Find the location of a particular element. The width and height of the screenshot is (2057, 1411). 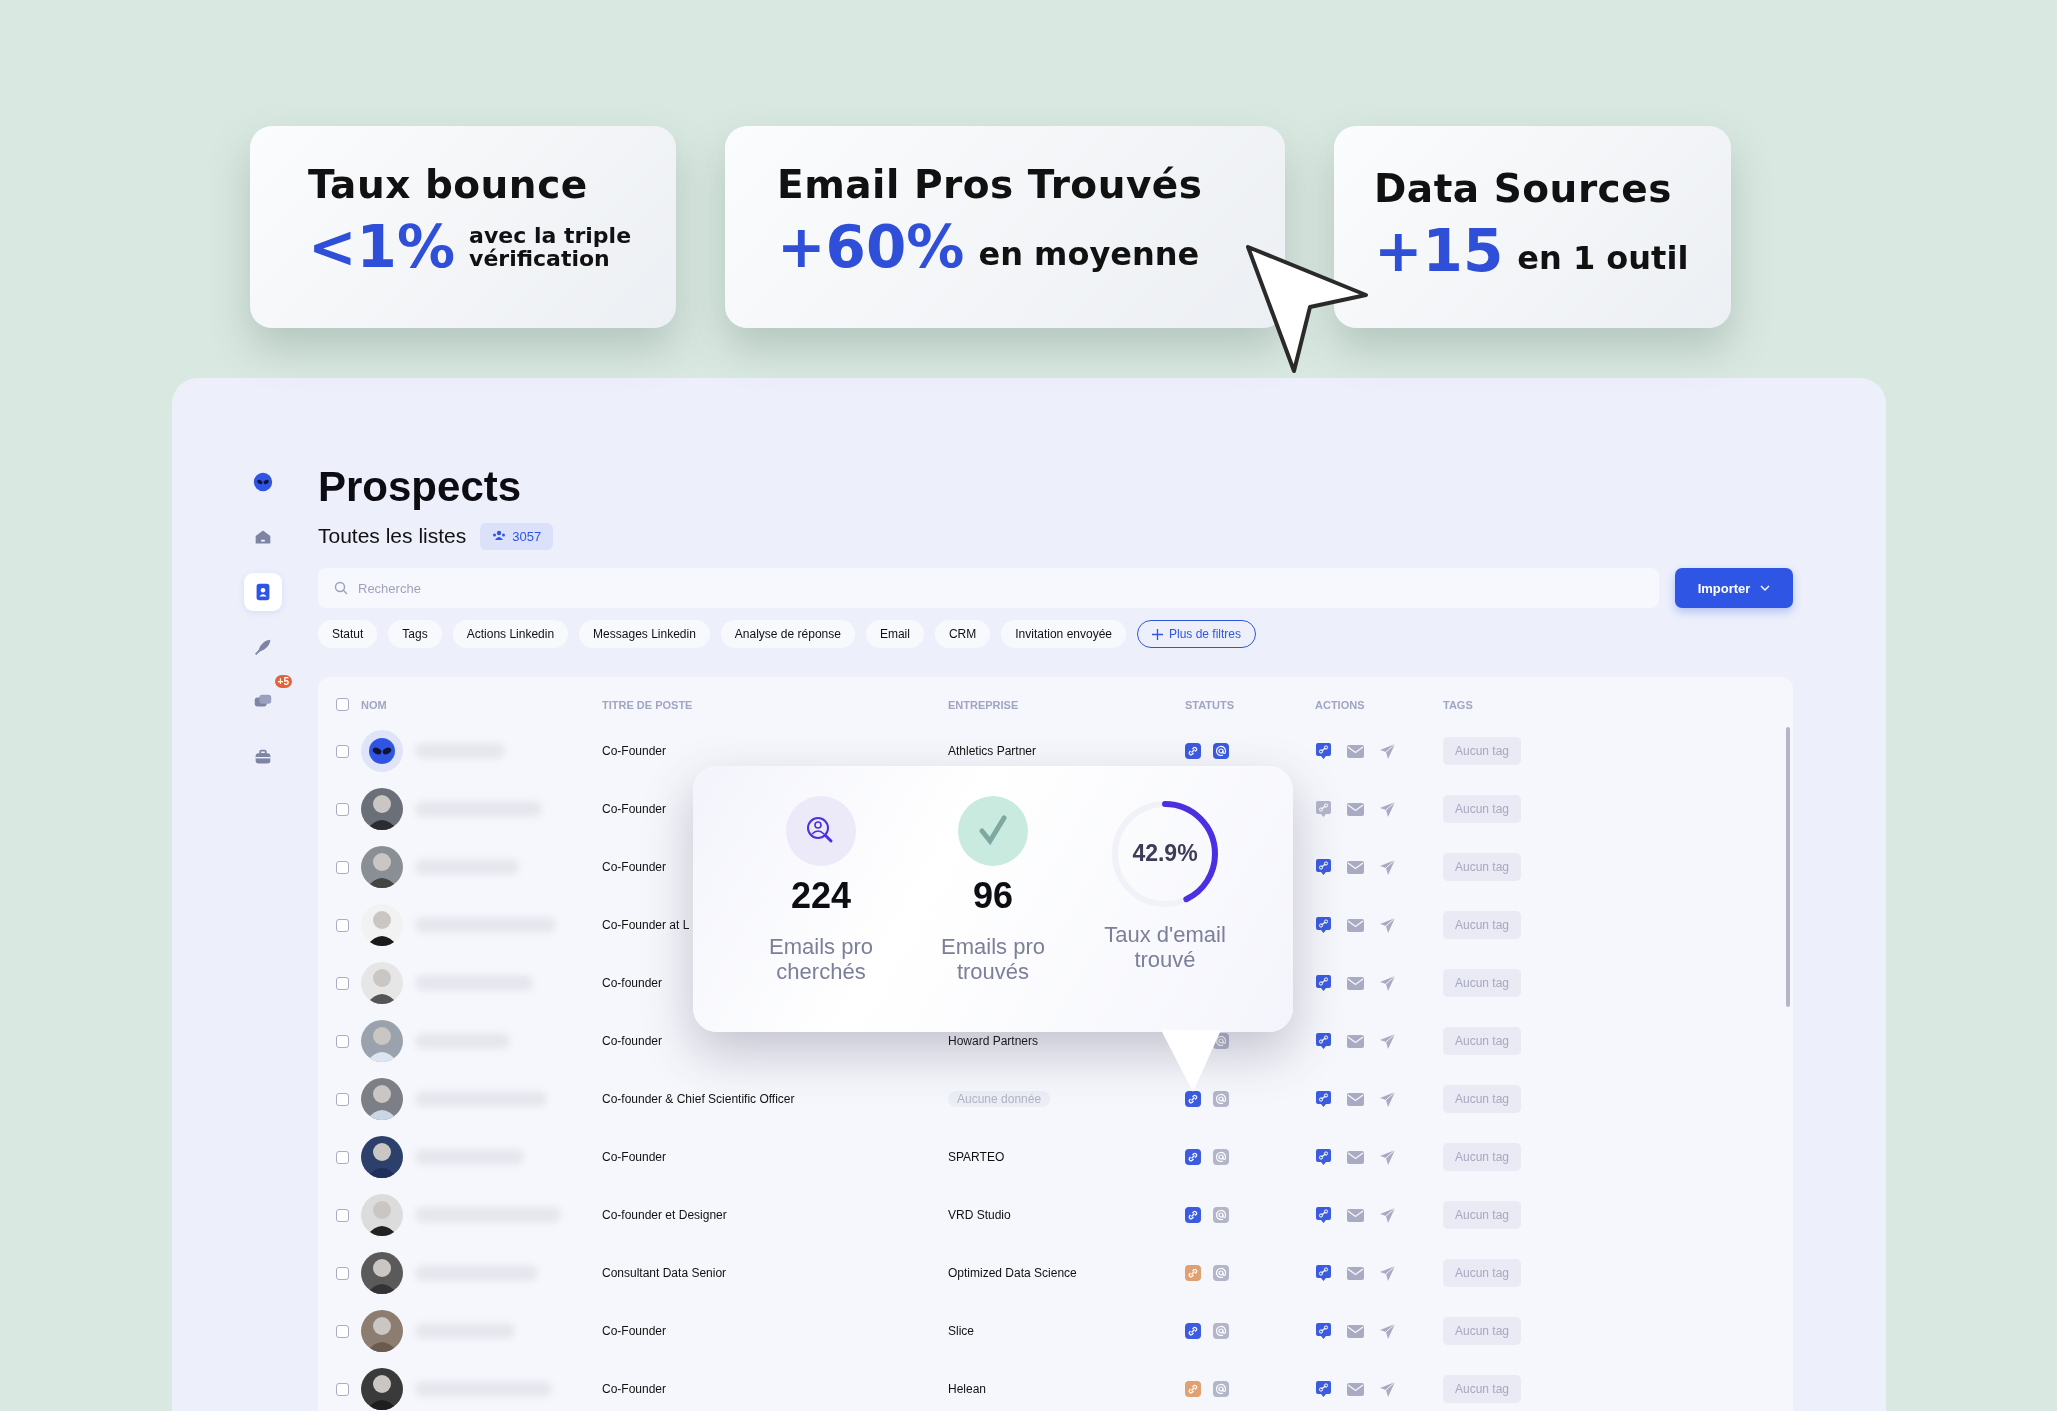

column-header: ENTREPRISE is located at coordinates (983, 704).